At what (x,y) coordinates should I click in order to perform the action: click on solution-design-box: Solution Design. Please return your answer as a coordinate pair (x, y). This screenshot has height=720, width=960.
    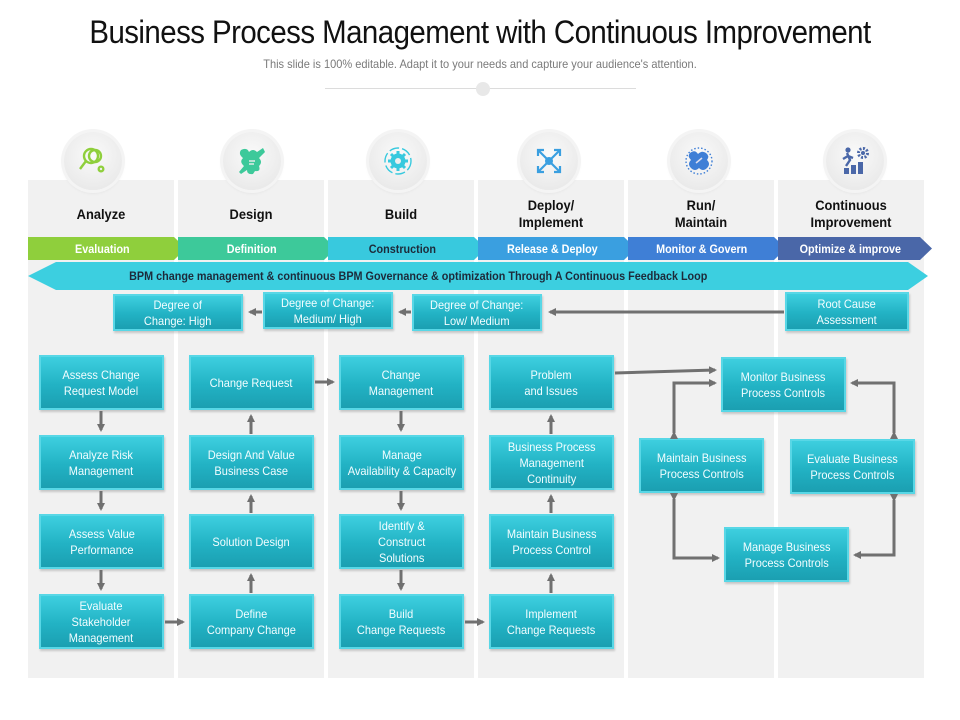
    Looking at the image, I should click on (251, 541).